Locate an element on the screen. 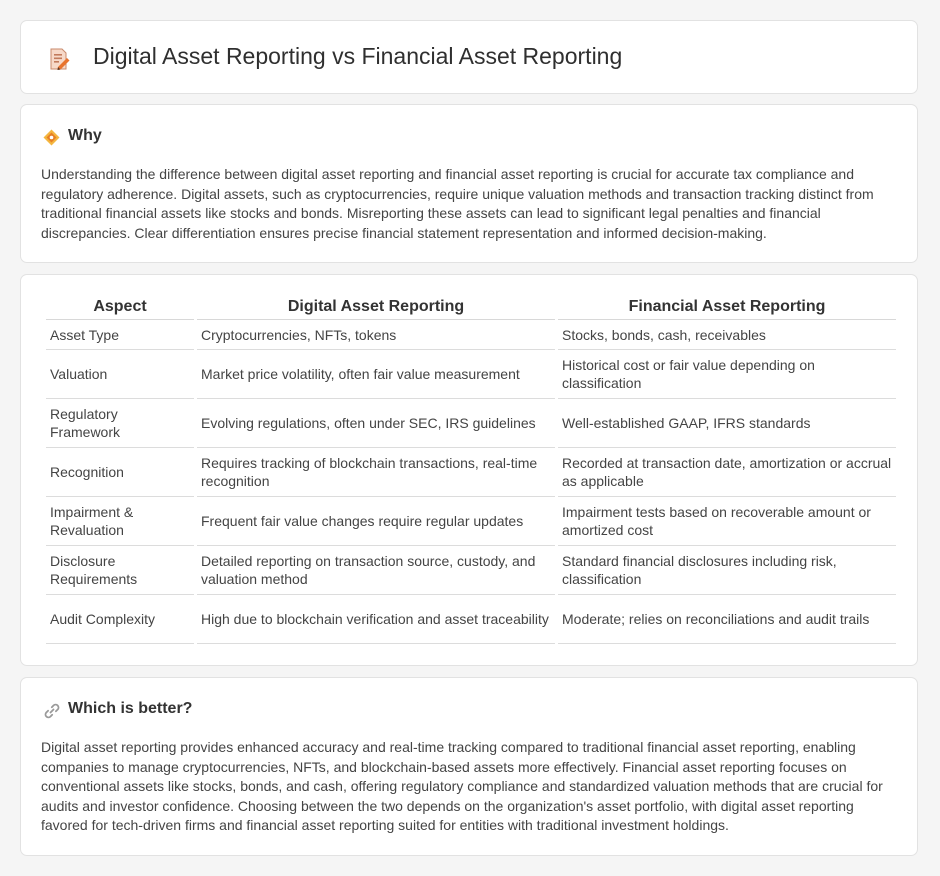 The width and height of the screenshot is (940, 876). column-header-financial: Financial Asset Reporting is located at coordinates (727, 307).